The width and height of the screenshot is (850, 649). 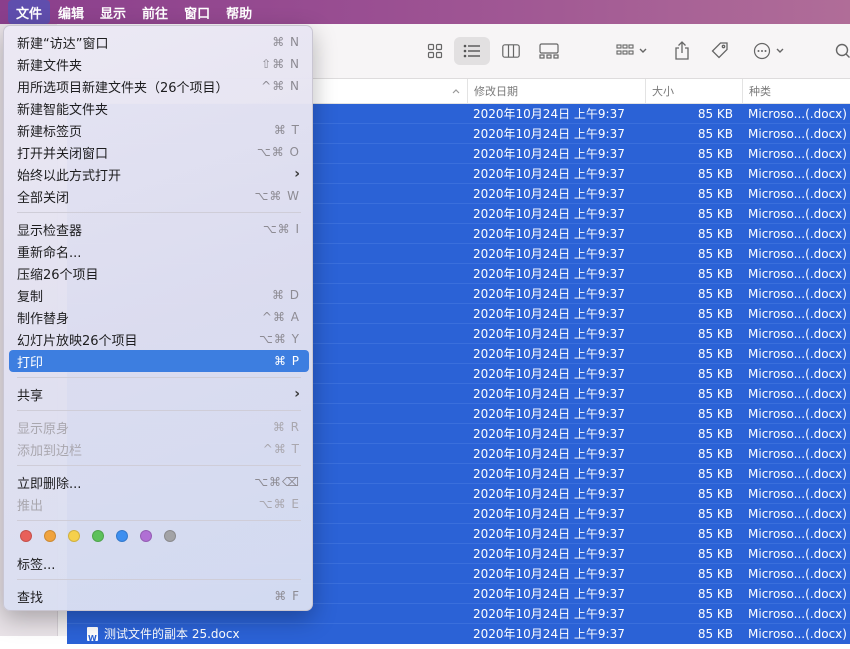 What do you see at coordinates (159, 482) in the screenshot?
I see `menu-item-delete-immediately: 立即删除... ⌥⌘⌫` at bounding box center [159, 482].